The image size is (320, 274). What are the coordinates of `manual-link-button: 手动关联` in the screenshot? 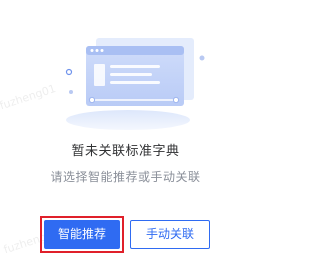 It's located at (170, 234).